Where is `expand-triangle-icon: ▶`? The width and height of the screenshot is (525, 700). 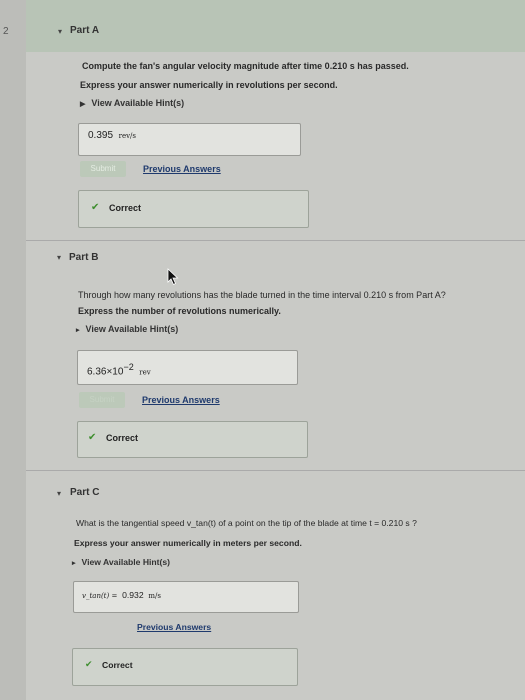
expand-triangle-icon: ▶ is located at coordinates (83, 104).